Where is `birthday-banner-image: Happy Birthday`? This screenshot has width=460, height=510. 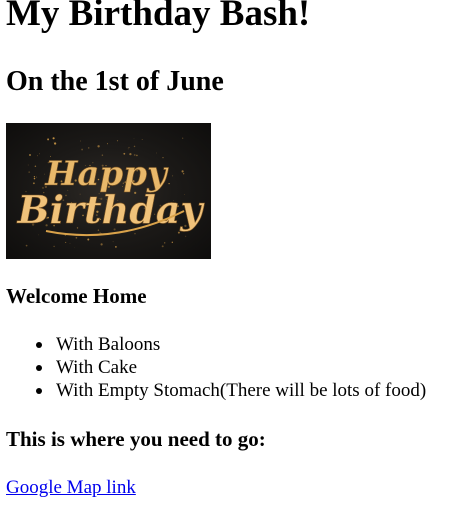
birthday-banner-image: Happy Birthday is located at coordinates (108, 191).